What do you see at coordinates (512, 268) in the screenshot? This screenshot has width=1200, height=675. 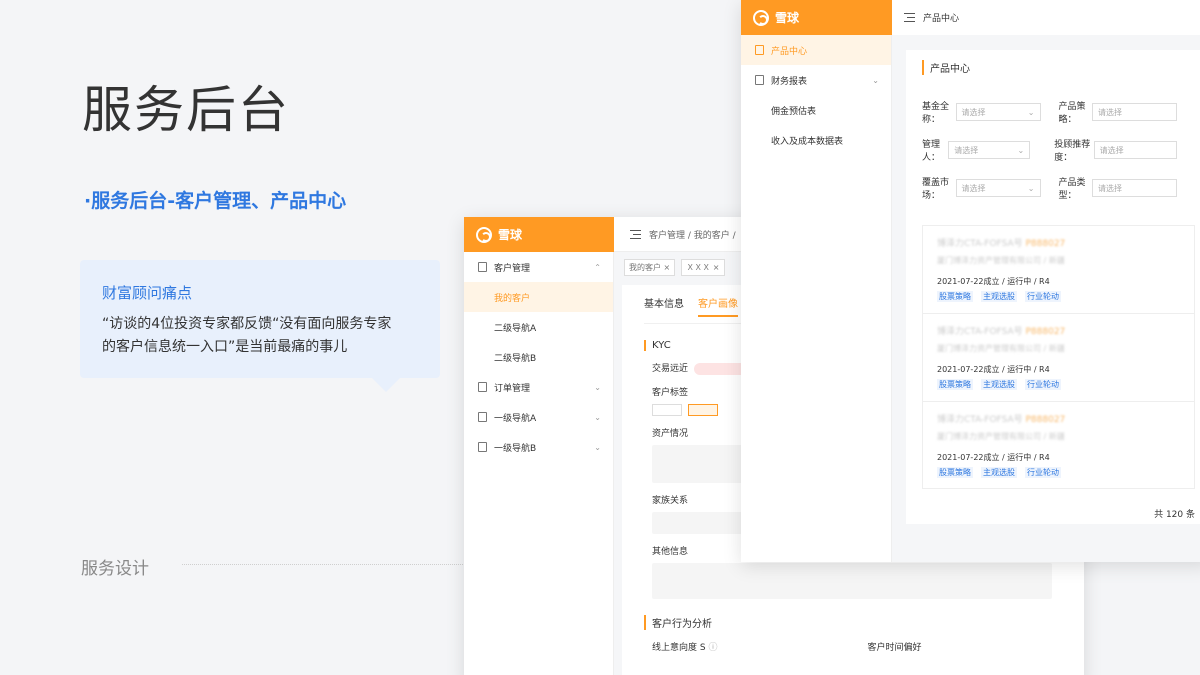 I see `nav-label: 客户管理` at bounding box center [512, 268].